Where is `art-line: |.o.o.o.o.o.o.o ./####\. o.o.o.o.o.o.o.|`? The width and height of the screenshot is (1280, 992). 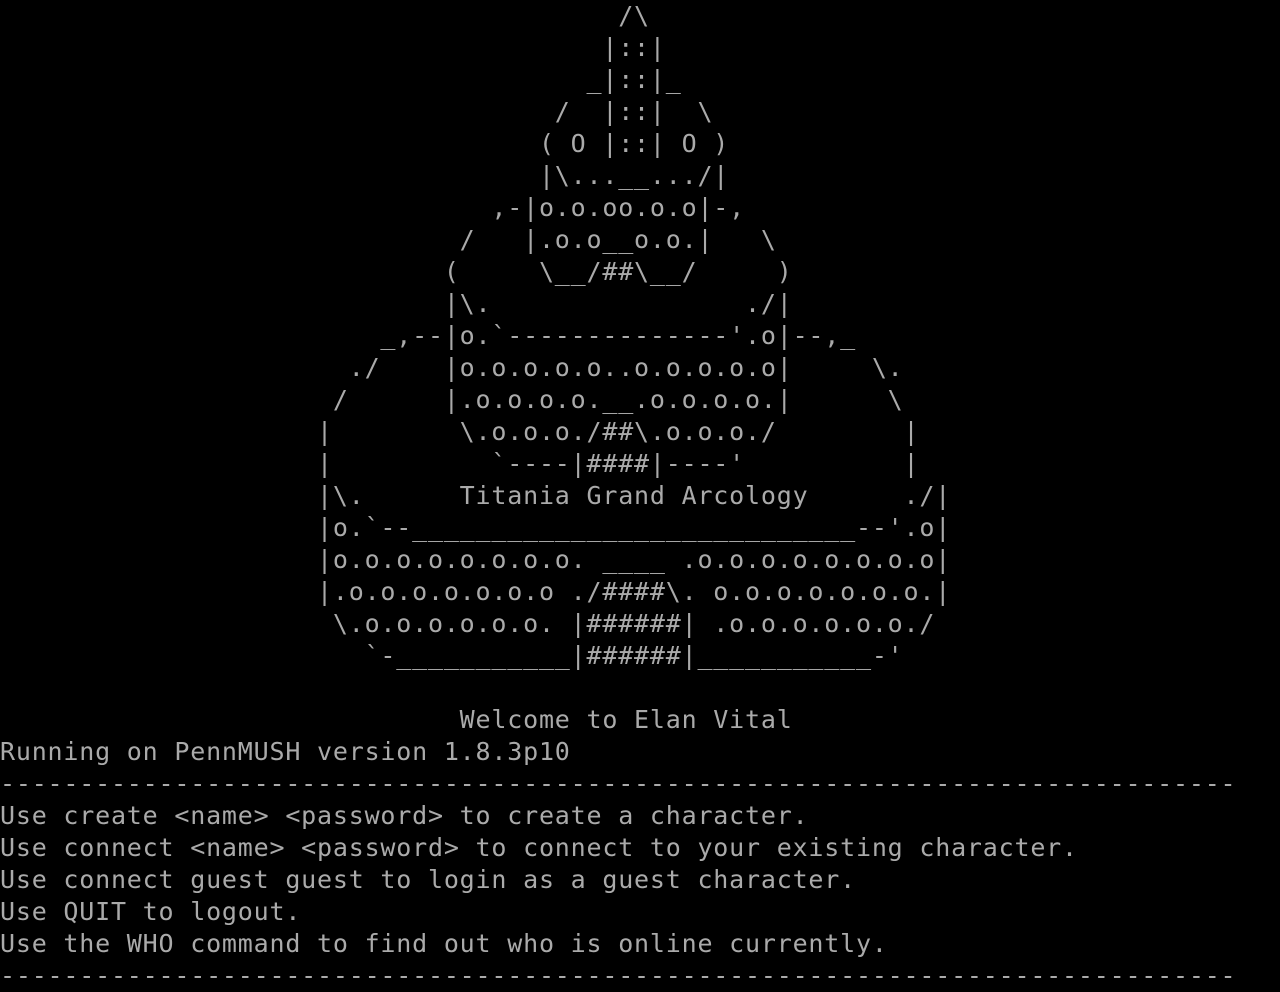
art-line: |.o.o.o.o.o.o.o ./####\. o.o.o.o.o.o.o.| is located at coordinates (476, 591).